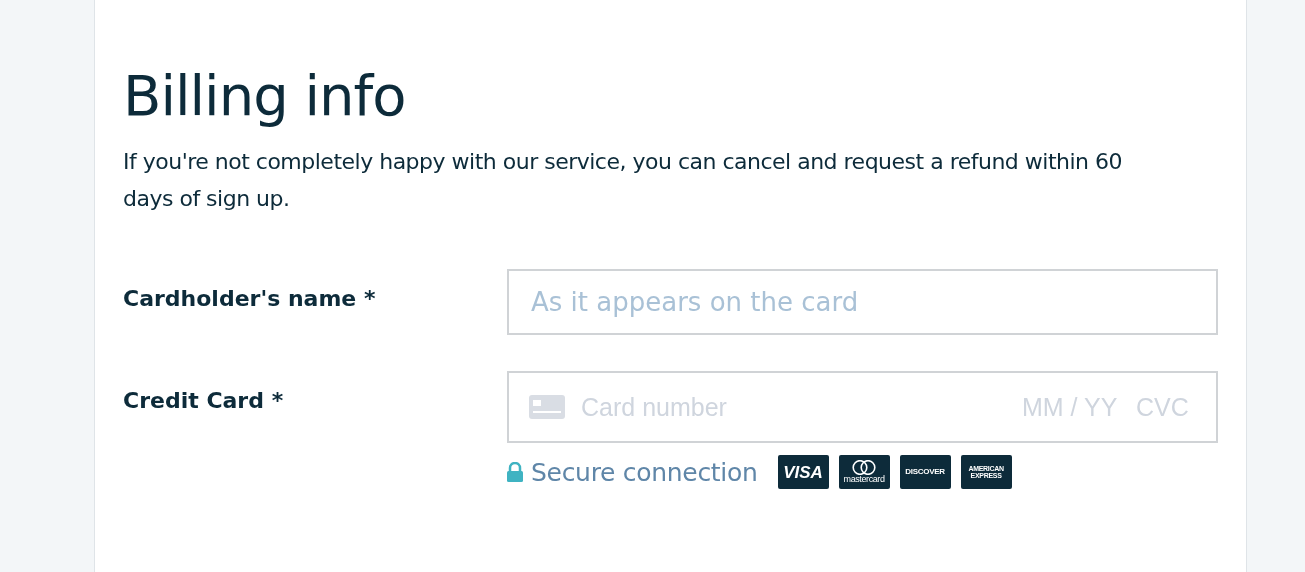 The width and height of the screenshot is (1305, 572). What do you see at coordinates (925, 472) in the screenshot?
I see `card-brand-logo: DISCOVER` at bounding box center [925, 472].